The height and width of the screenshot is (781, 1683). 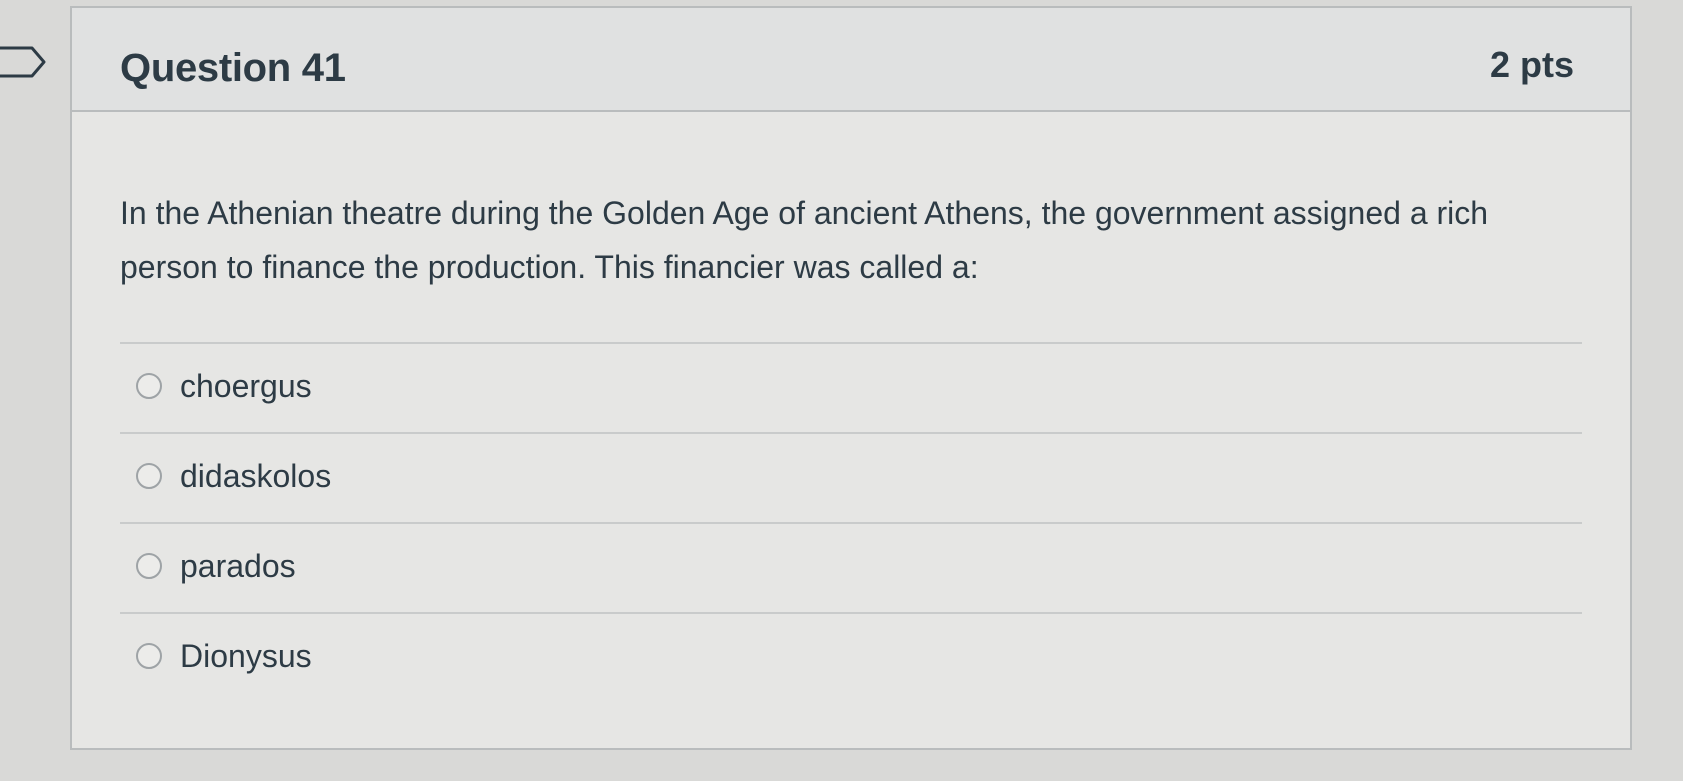 I want to click on question-header: Question 41 2 pts, so click(x=851, y=60).